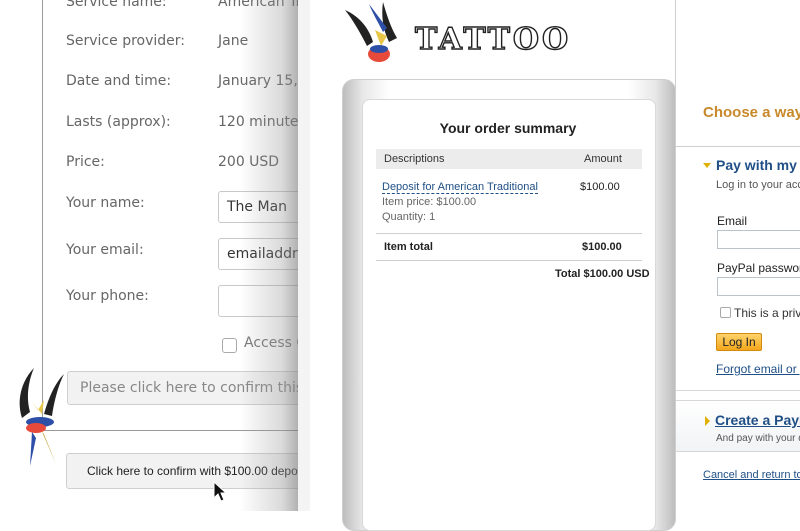 The width and height of the screenshot is (800, 531). I want to click on name-label: Your name:, so click(105, 203).